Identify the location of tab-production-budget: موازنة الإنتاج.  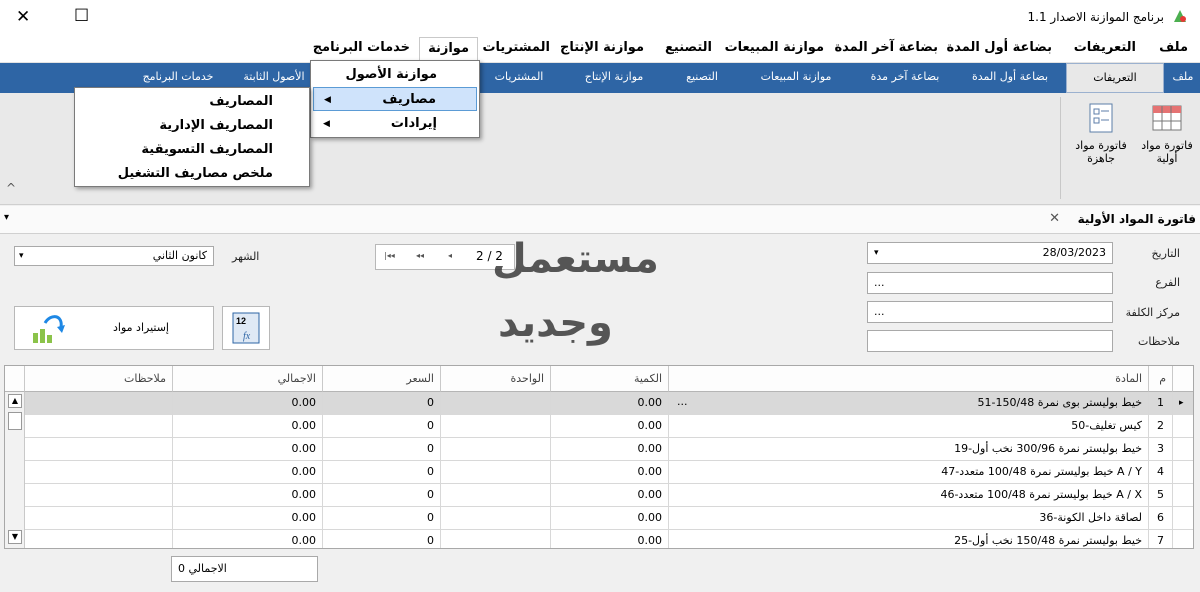
(614, 78).